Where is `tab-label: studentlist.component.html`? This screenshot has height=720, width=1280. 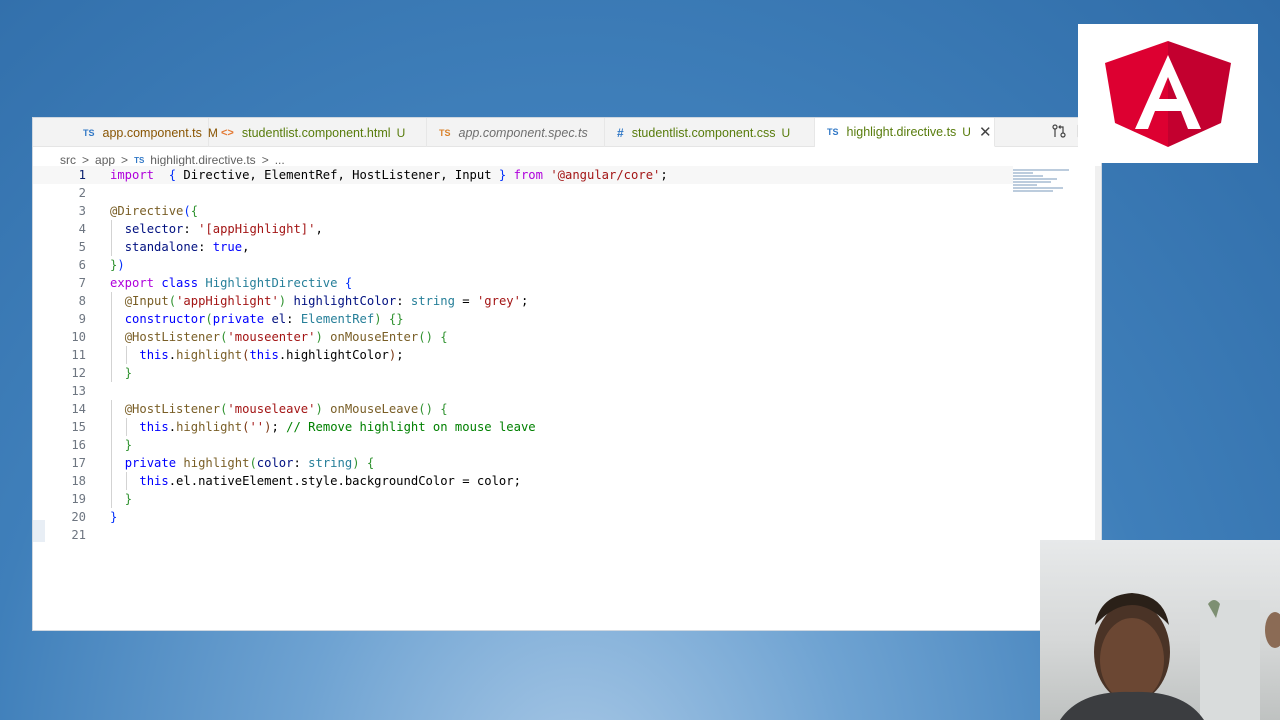
tab-label: studentlist.component.html is located at coordinates (316, 132).